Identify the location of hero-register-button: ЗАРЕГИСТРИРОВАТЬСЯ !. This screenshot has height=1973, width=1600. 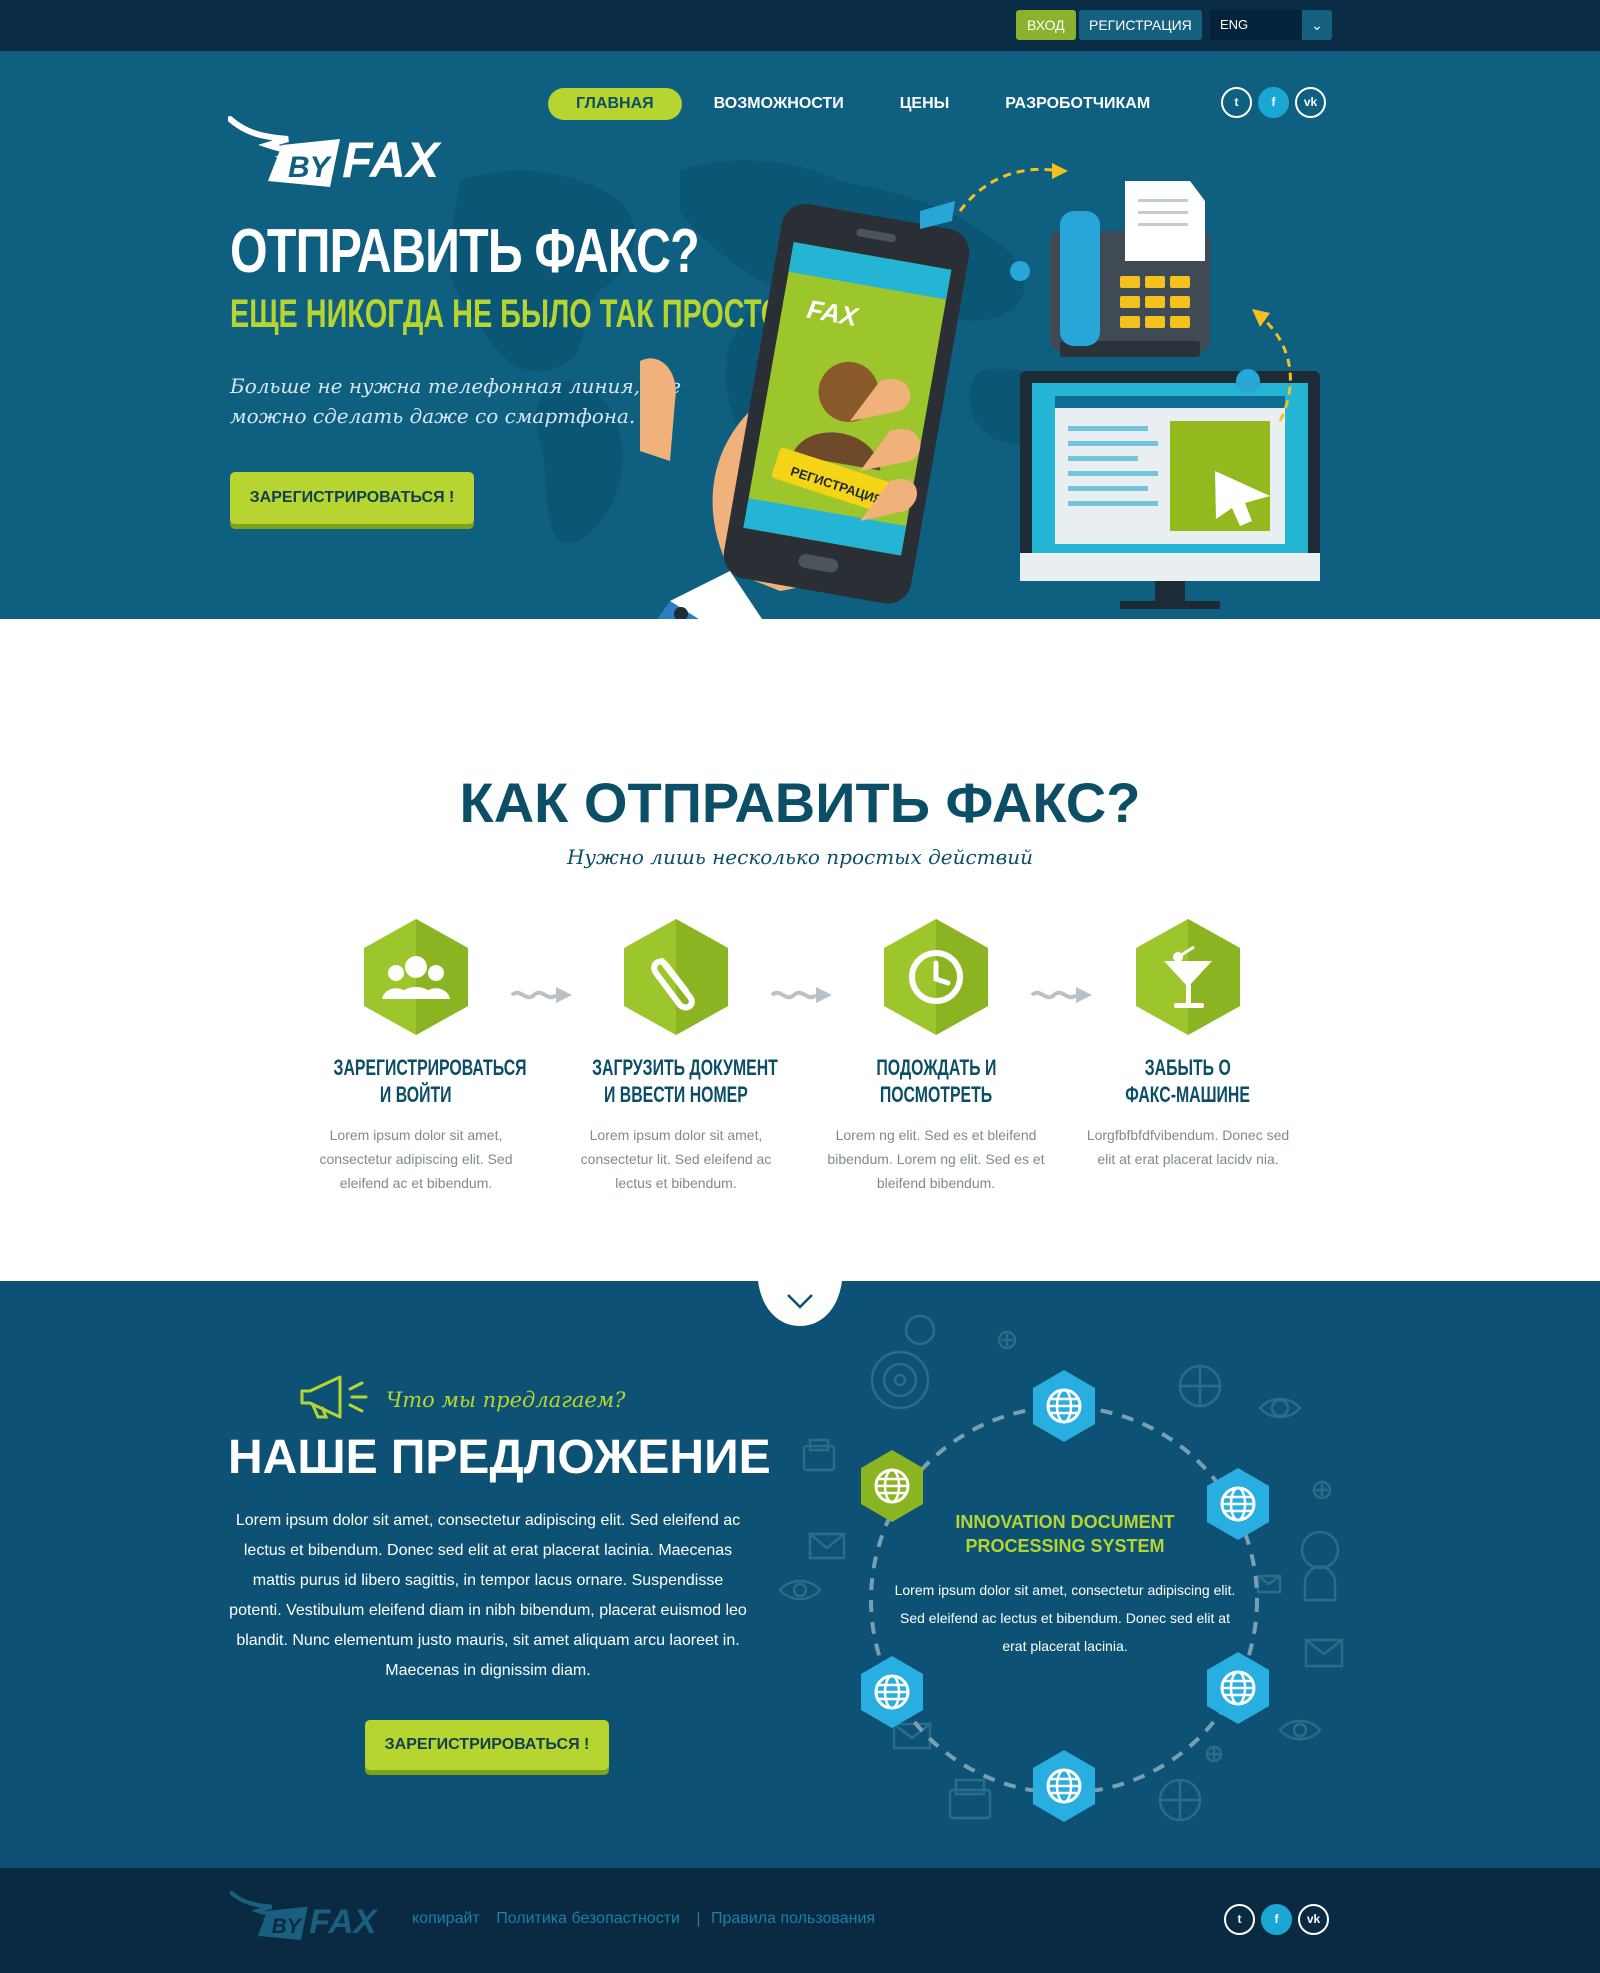
(352, 498).